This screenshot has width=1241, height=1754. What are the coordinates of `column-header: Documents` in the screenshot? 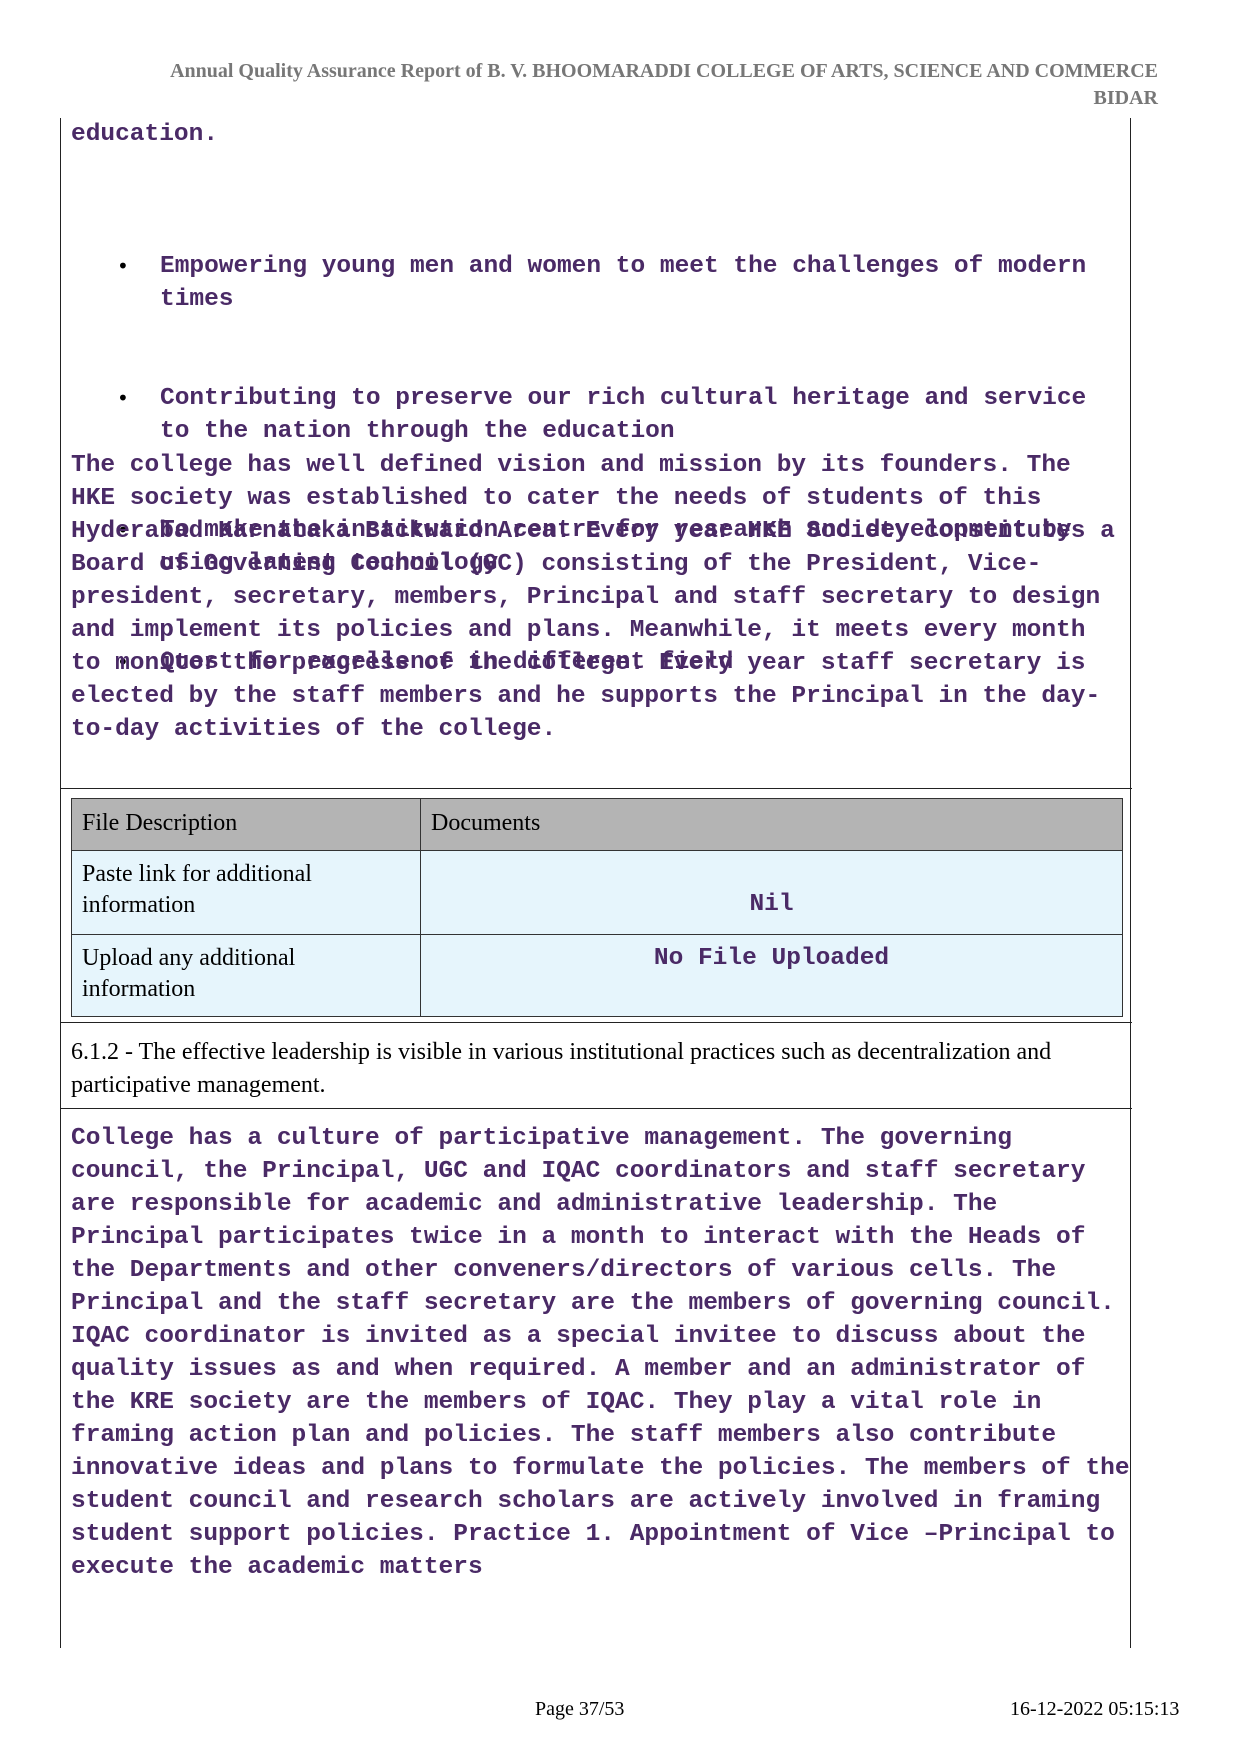 It's located at (771, 824).